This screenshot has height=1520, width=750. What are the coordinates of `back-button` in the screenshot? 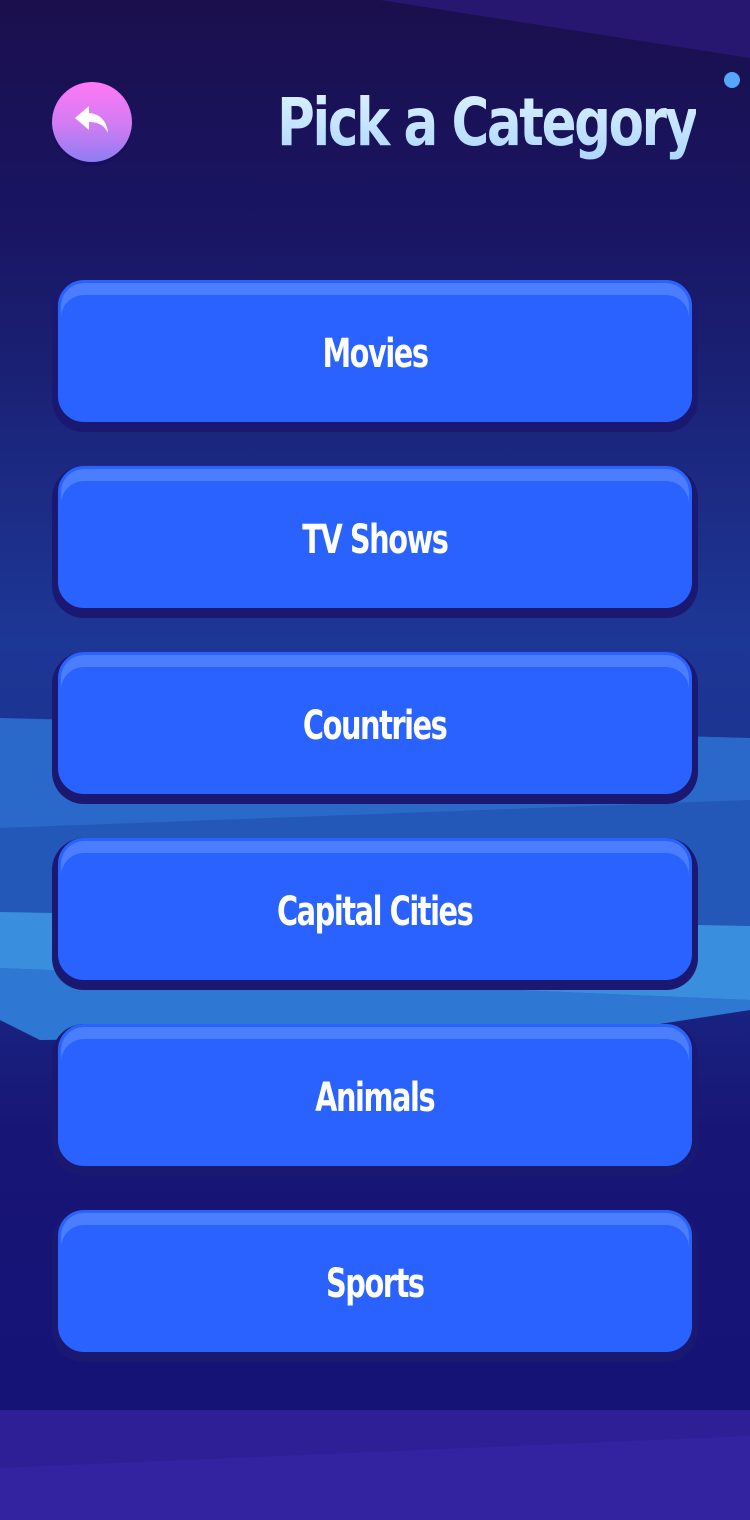 It's located at (92, 122).